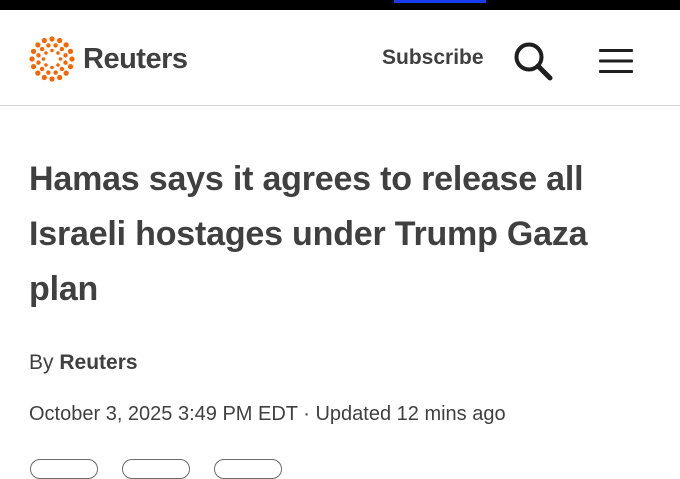 The height and width of the screenshot is (479, 680). I want to click on subscribe-button: Subscribe, so click(433, 58).